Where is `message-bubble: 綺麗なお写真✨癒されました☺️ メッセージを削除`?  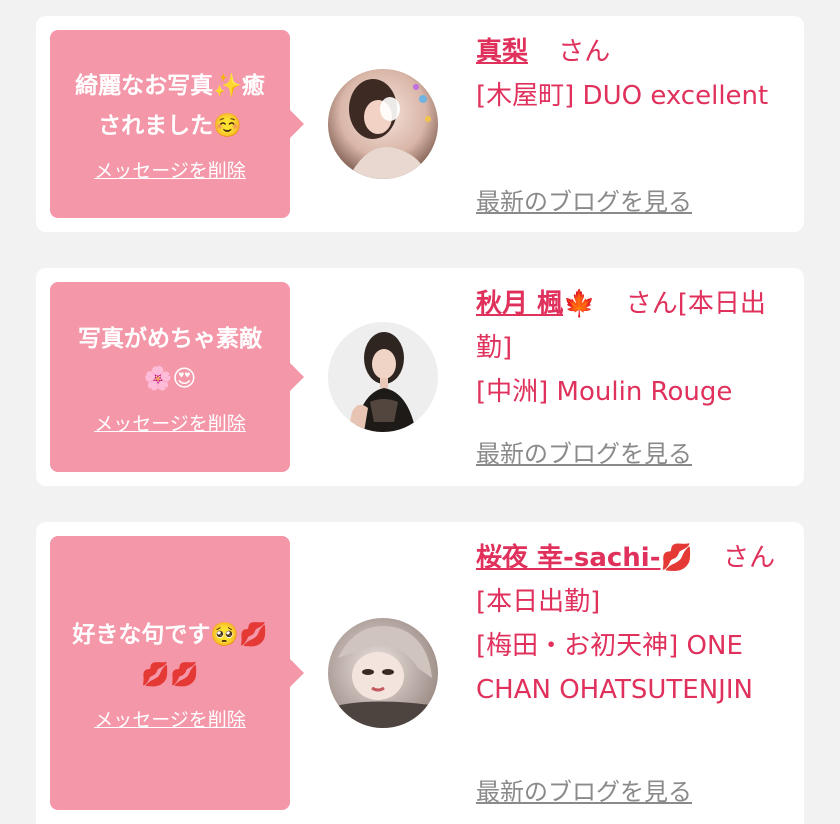 message-bubble: 綺麗なお写真✨癒されました☺️ メッセージを削除 is located at coordinates (177, 124).